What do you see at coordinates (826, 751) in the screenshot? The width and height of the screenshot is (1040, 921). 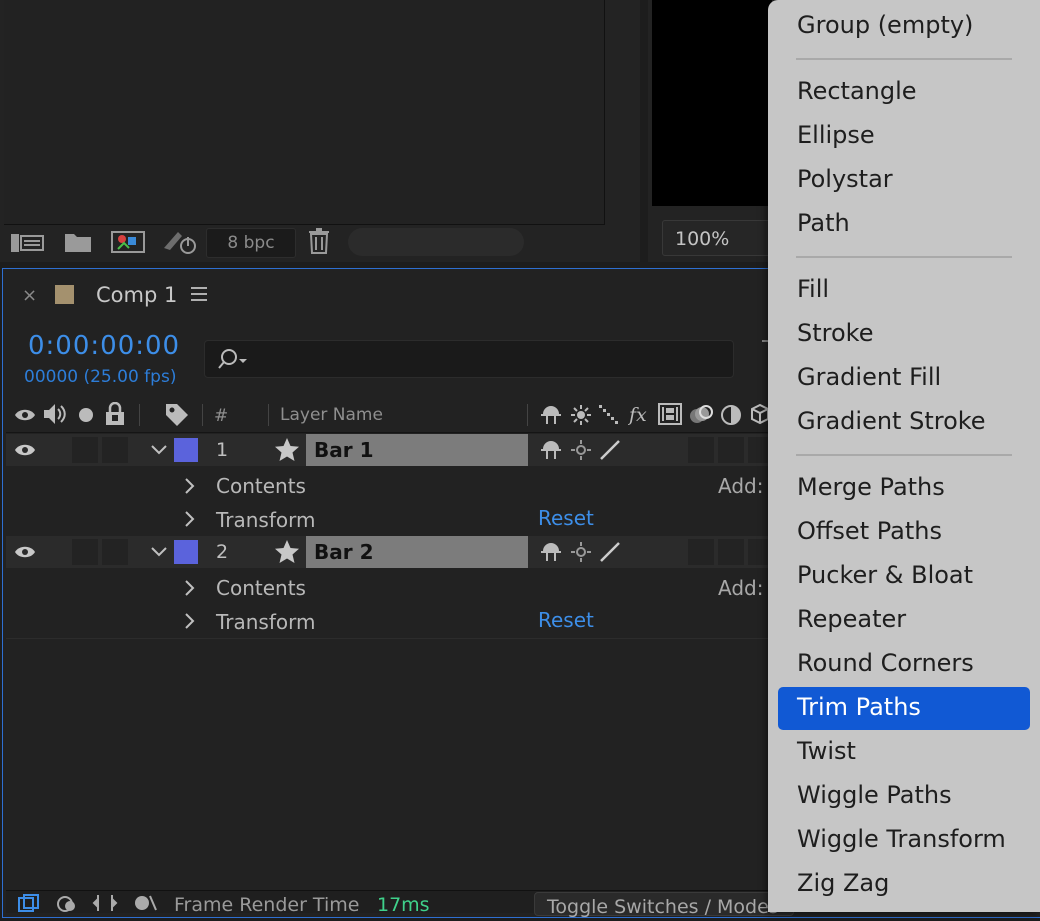 I see `menu-item-twist: Twist` at bounding box center [826, 751].